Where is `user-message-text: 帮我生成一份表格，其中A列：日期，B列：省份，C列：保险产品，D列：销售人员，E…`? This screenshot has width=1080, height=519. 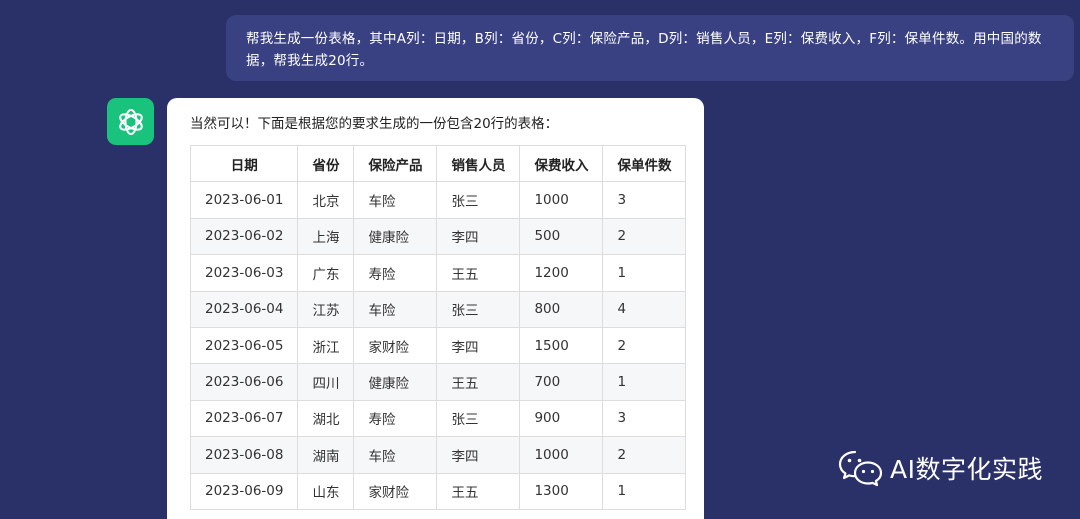 user-message-text: 帮我生成一份表格，其中A列：日期，B列：省份，C列：保险产品，D列：销售人员，E… is located at coordinates (644, 50).